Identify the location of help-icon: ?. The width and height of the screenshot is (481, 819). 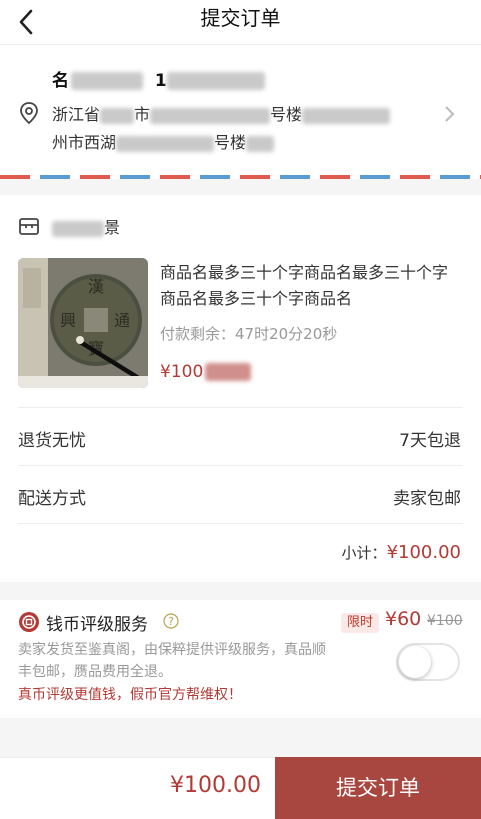
(171, 623).